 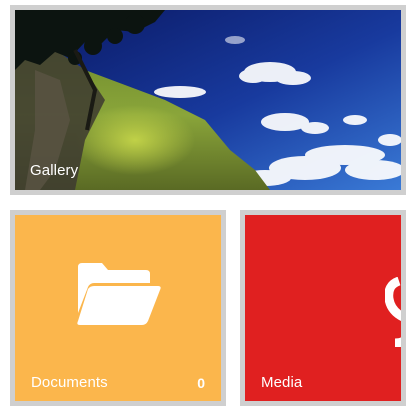 What do you see at coordinates (54, 170) in the screenshot?
I see `gallery-label: Gallery` at bounding box center [54, 170].